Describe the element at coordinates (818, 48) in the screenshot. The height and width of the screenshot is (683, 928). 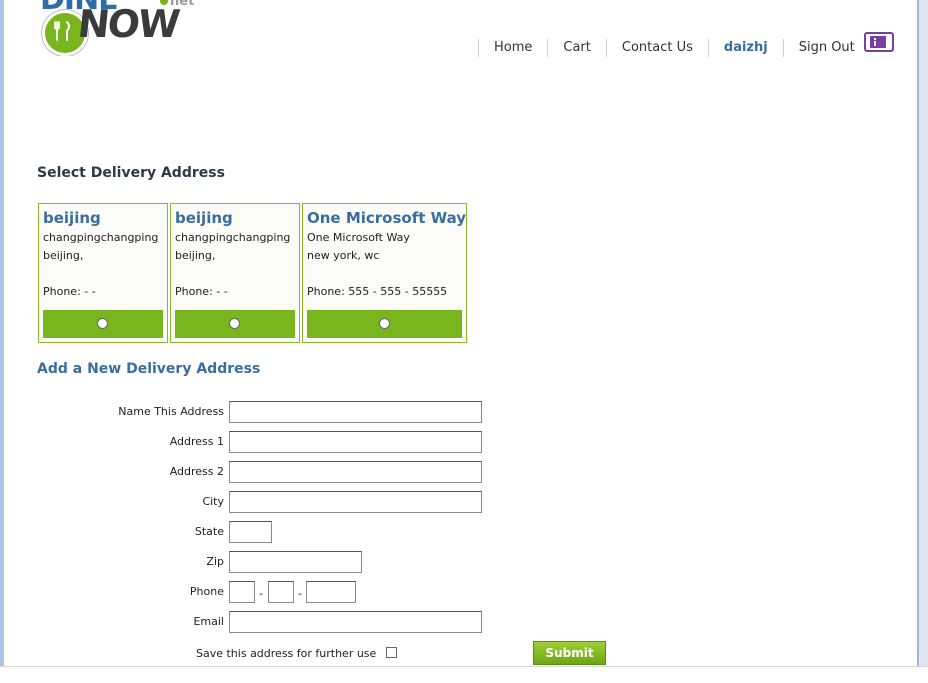
I see `nav-signout-link: Sign Out` at that location.